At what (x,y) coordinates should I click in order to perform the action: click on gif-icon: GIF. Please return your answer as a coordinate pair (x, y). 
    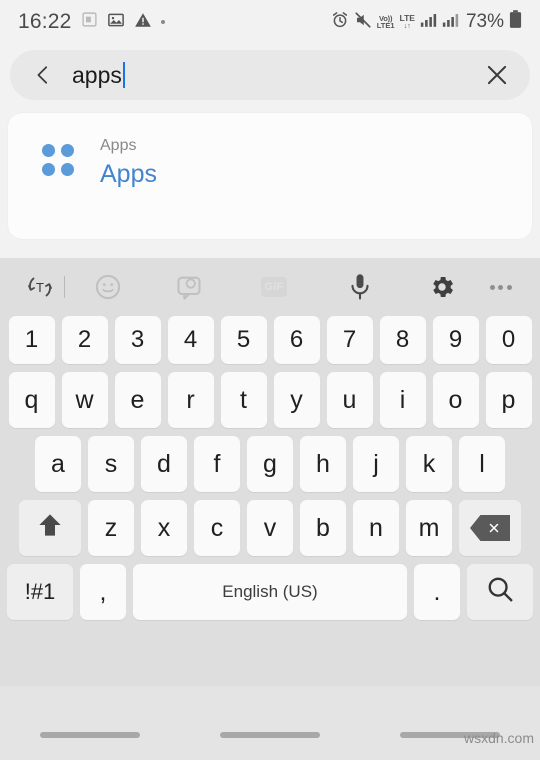
    Looking at the image, I should click on (274, 287).